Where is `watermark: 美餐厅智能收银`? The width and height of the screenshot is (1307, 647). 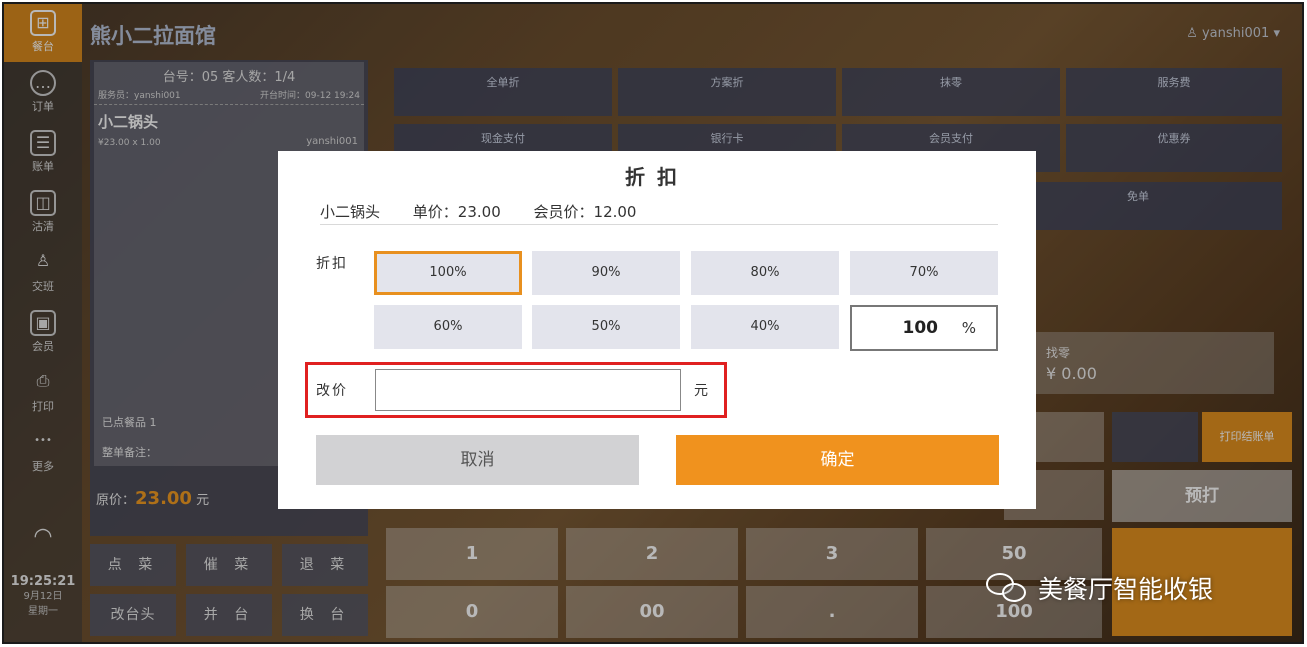
watermark: 美餐厅智能收银 is located at coordinates (1098, 588).